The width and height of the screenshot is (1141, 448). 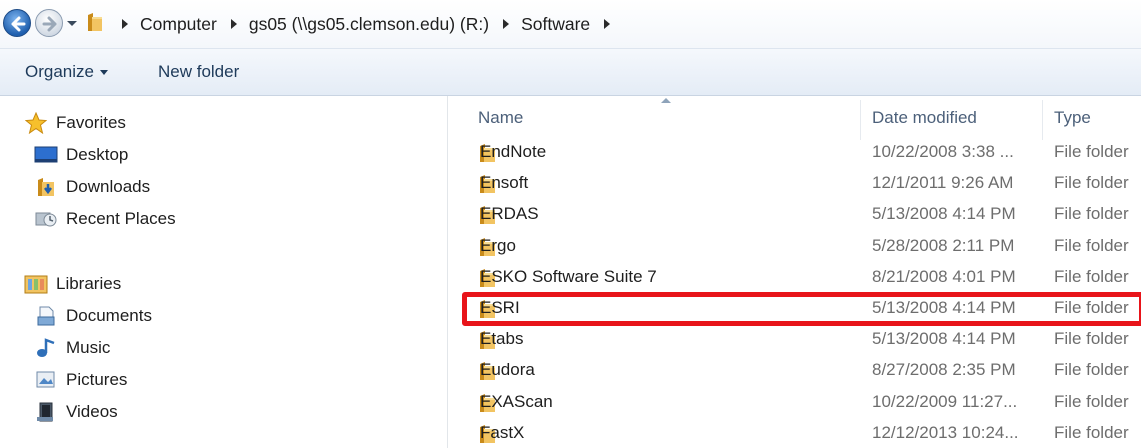 What do you see at coordinates (795, 152) in the screenshot?
I see `table-row: EndNote 10/22/2008 3:38 ... File folder` at bounding box center [795, 152].